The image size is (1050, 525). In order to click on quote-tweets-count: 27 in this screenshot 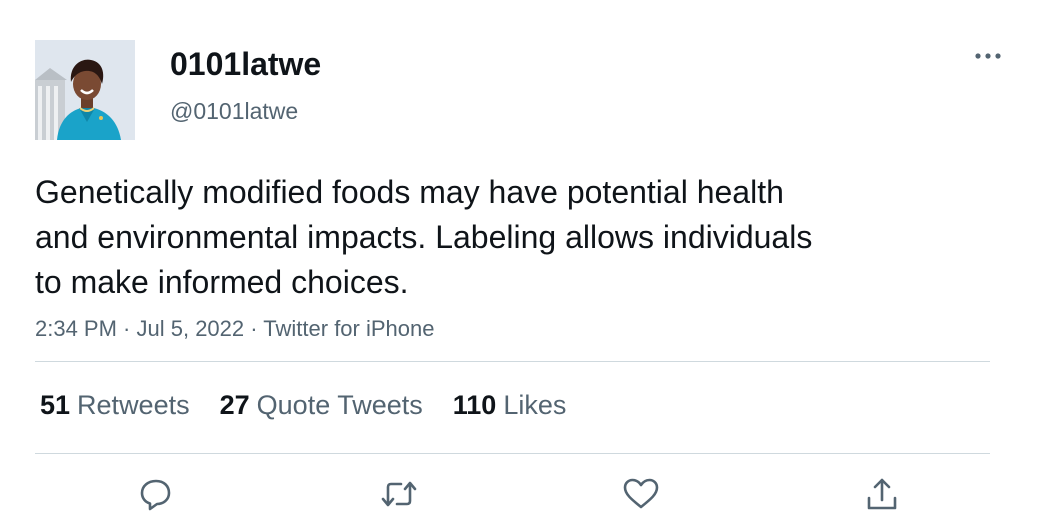, I will do `click(234, 404)`.